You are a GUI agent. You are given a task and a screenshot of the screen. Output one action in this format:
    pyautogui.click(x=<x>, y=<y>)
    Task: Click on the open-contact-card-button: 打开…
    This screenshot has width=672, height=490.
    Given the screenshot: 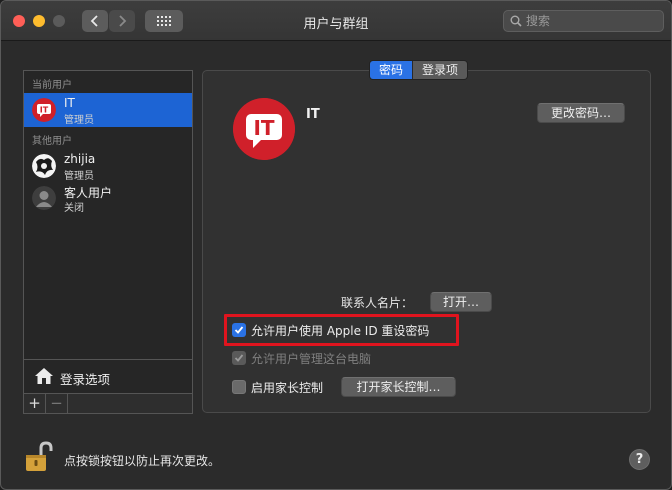 What is the action you would take?
    pyautogui.click(x=461, y=302)
    